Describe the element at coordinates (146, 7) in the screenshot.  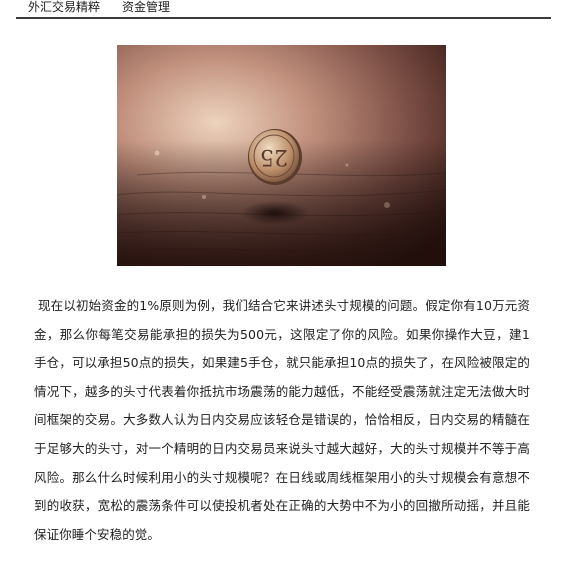
I see `nav-tab-money-management: 资金管理` at that location.